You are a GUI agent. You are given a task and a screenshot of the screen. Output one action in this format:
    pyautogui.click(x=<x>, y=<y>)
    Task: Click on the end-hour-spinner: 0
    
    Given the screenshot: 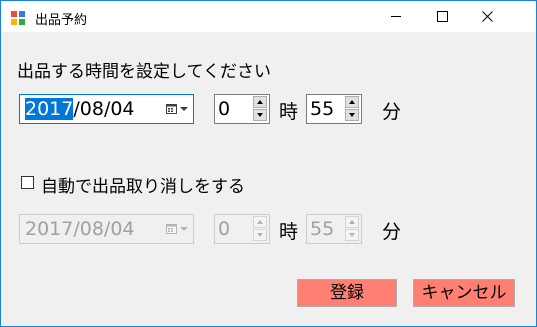 What is the action you would take?
    pyautogui.click(x=242, y=229)
    